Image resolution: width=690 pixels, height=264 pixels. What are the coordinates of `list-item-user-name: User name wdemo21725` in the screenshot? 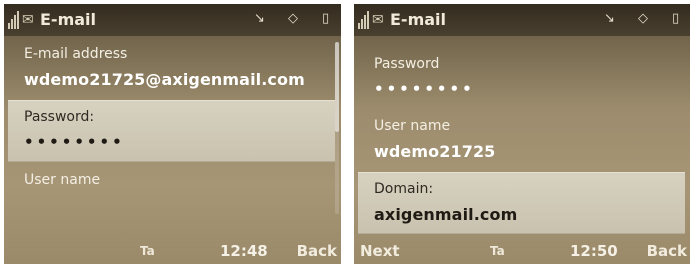 It's located at (521, 140).